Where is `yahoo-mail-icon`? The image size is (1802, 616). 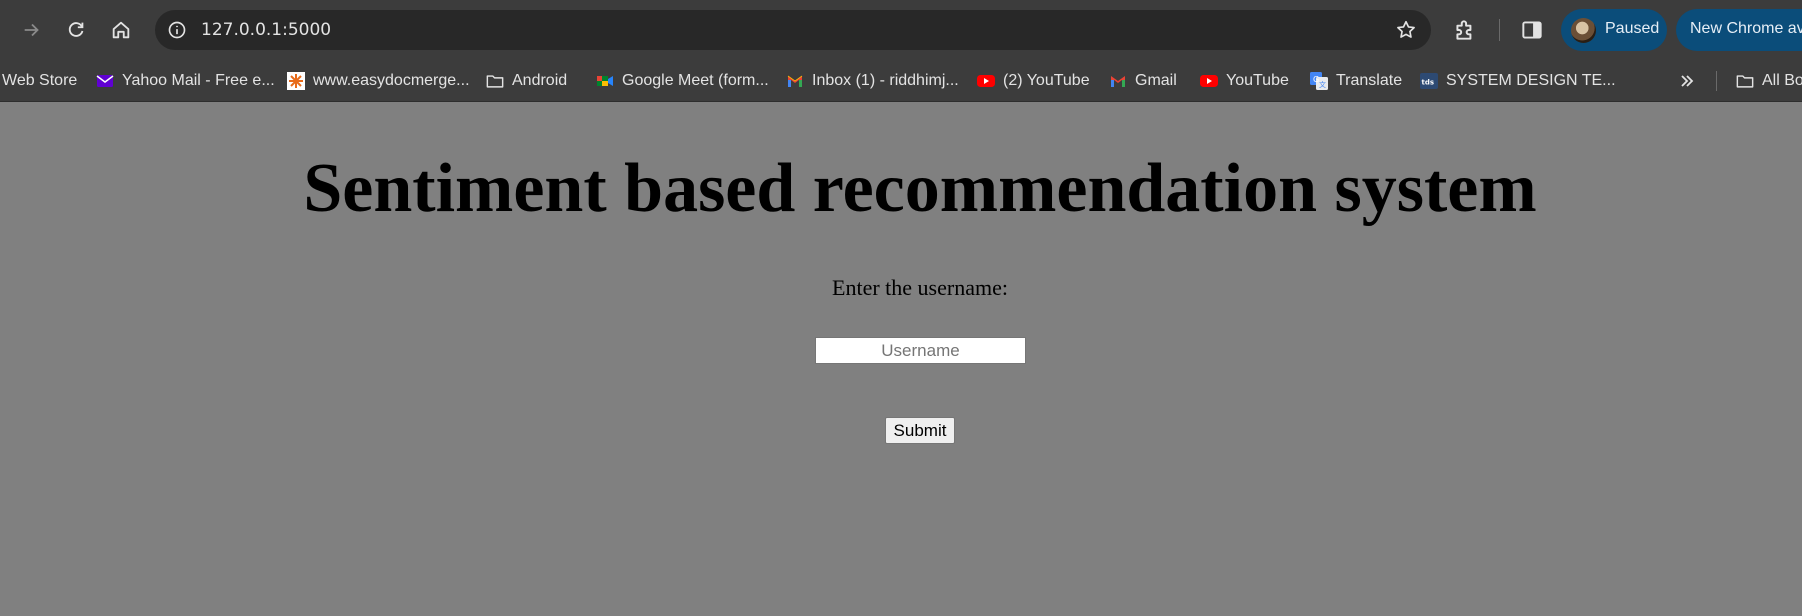 yahoo-mail-icon is located at coordinates (105, 81).